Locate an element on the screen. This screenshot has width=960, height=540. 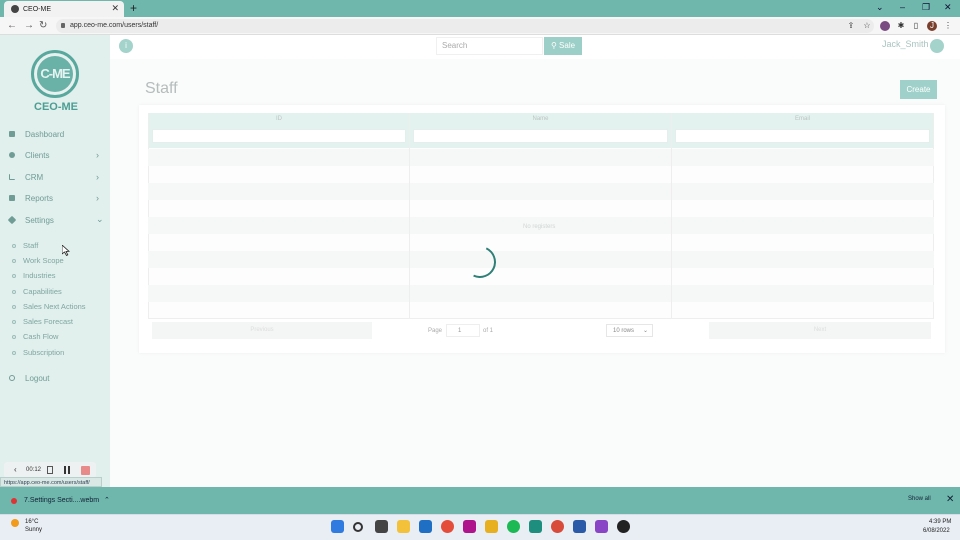
settings-item-label: Sales Forecast is located at coordinates (48, 321).